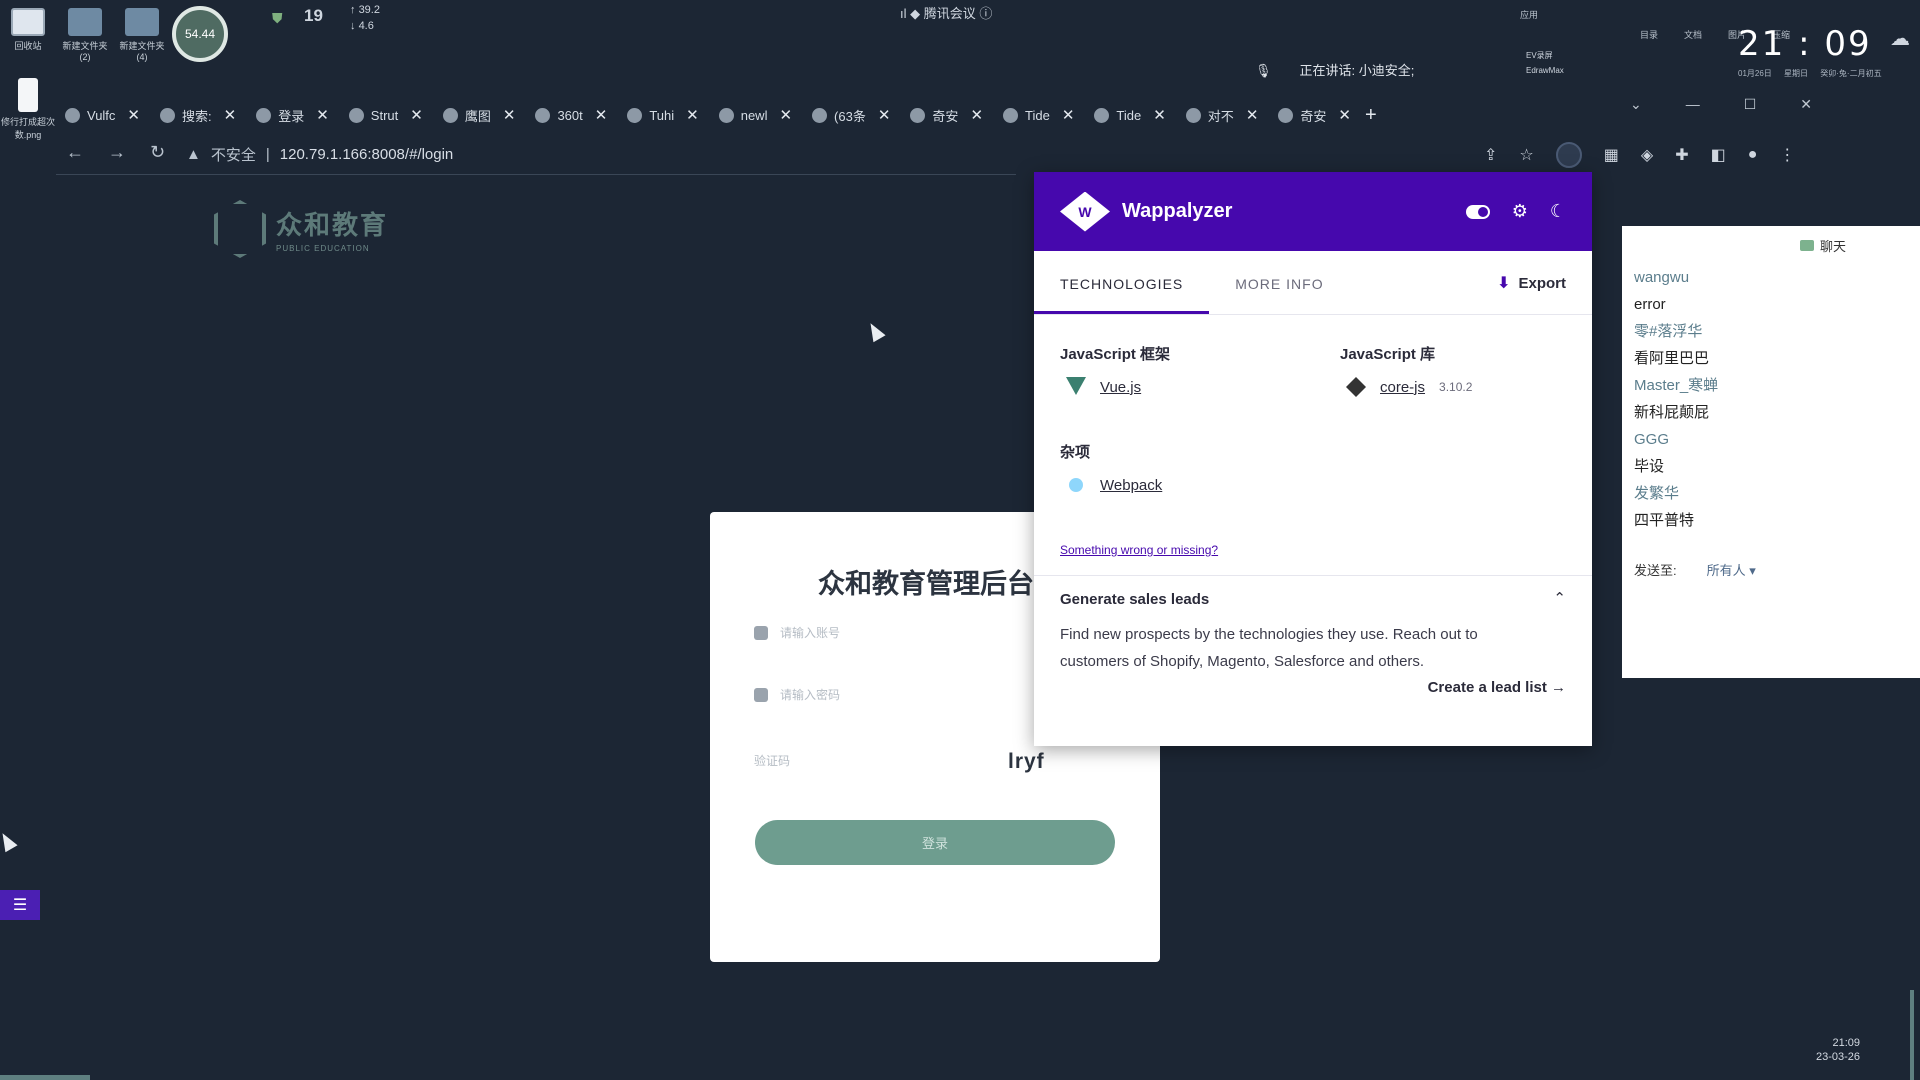 The height and width of the screenshot is (1080, 1920). What do you see at coordinates (1846, 1043) in the screenshot?
I see `taskbar-time: 21:09` at bounding box center [1846, 1043].